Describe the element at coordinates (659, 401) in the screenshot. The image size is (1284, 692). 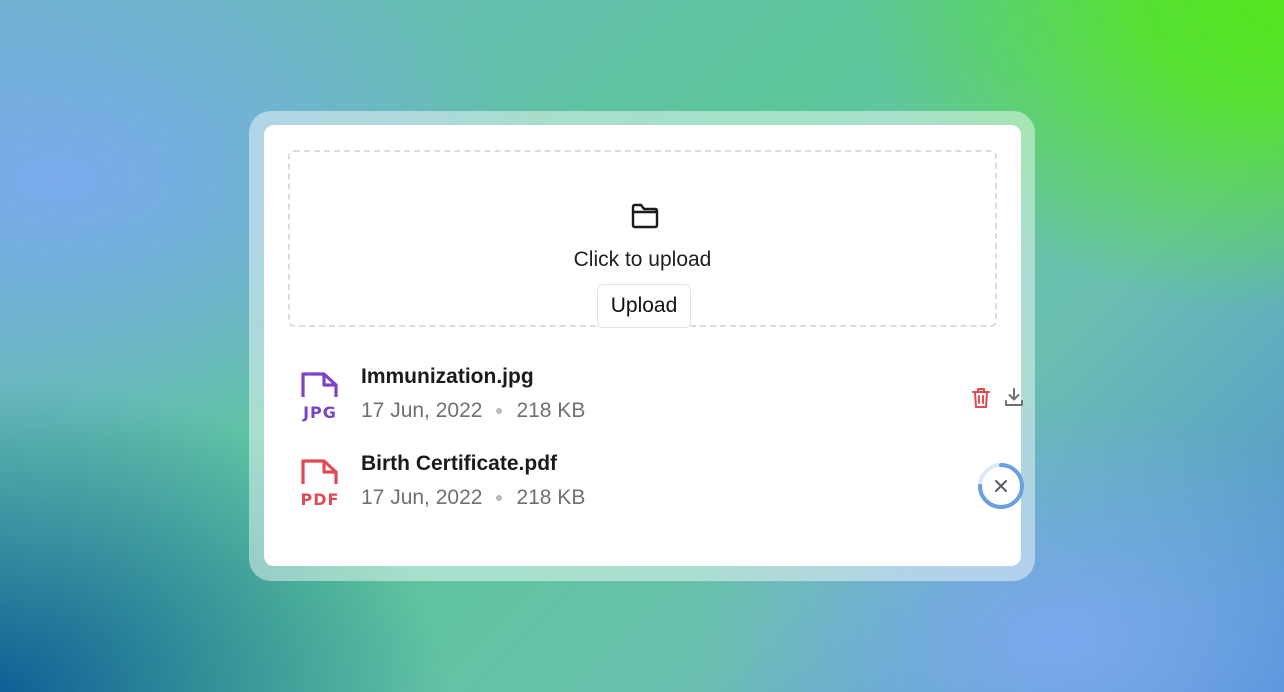
I see `file-item: JPG Immunization.jpg 17 Jun, 2022 218 KB` at that location.